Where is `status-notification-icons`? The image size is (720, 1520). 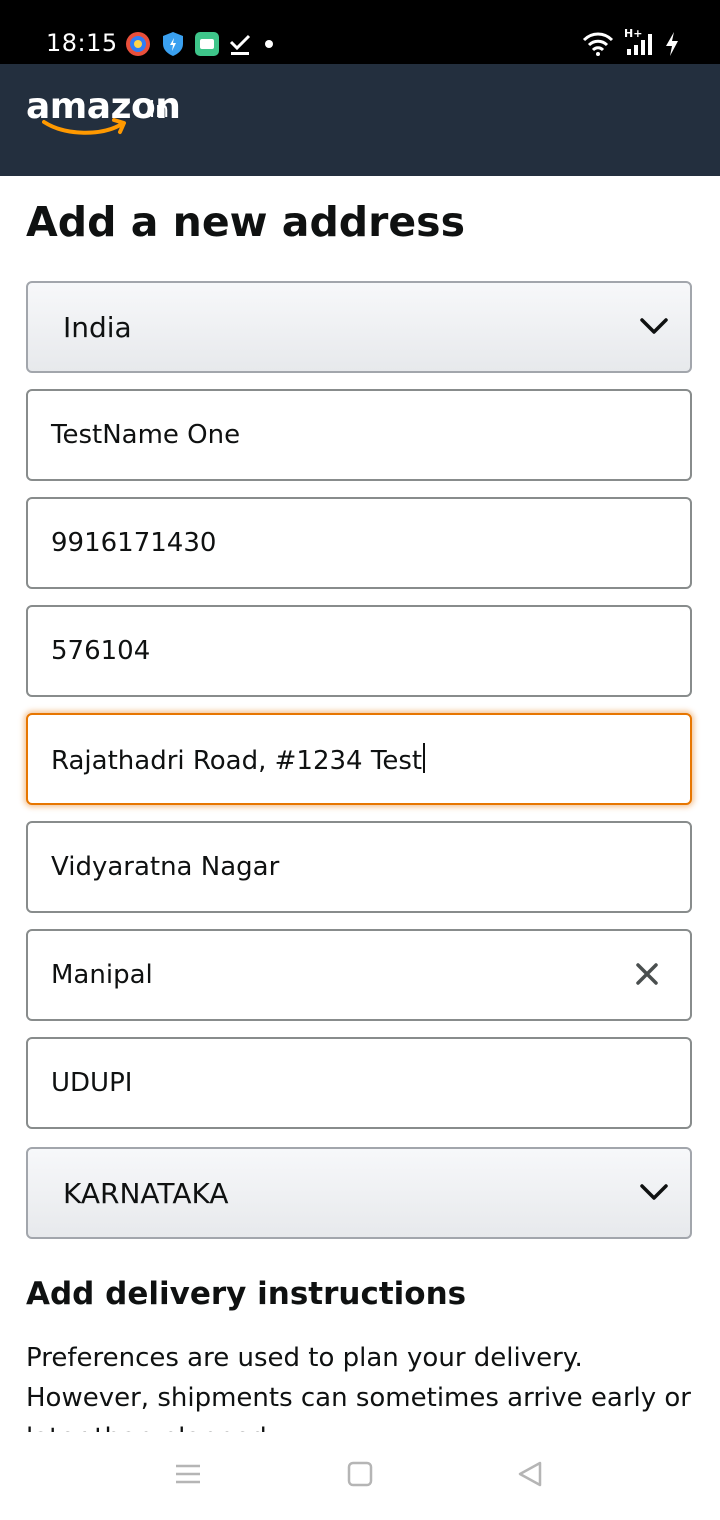
status-notification-icons is located at coordinates (201, 44).